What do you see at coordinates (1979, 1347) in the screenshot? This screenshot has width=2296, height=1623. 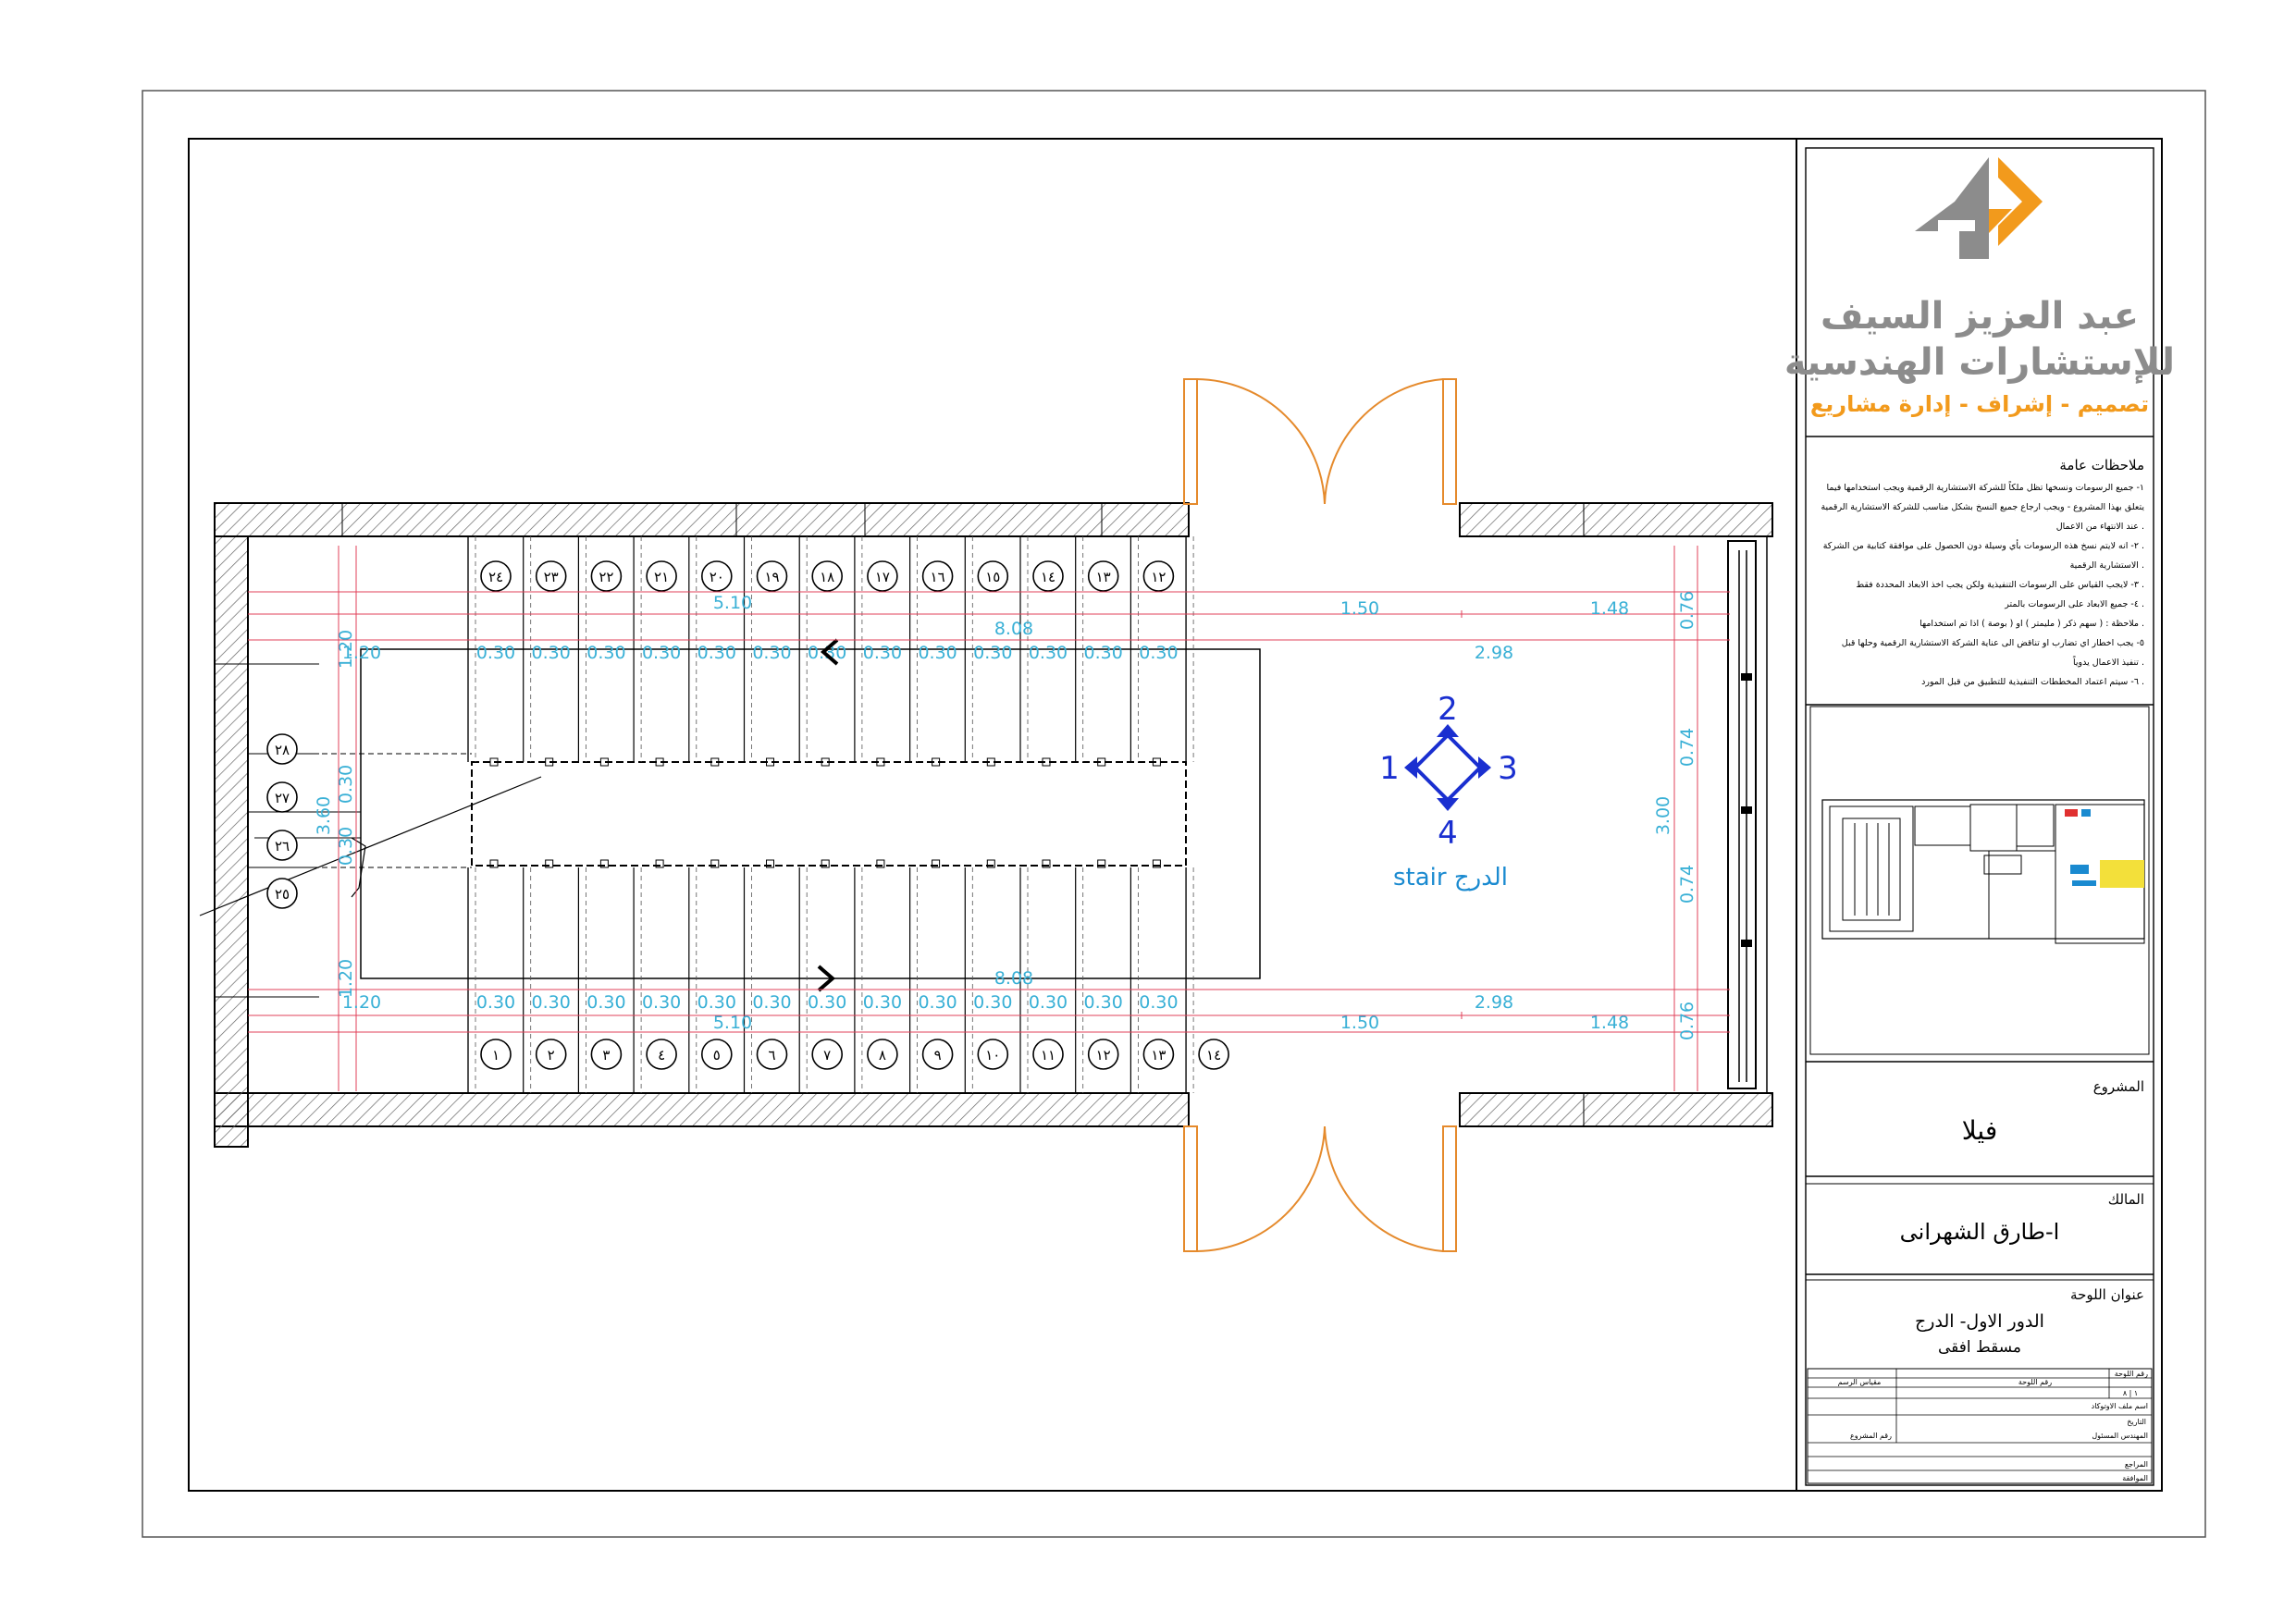 I see `sheet-title-line2: مسقط افقى` at bounding box center [1979, 1347].